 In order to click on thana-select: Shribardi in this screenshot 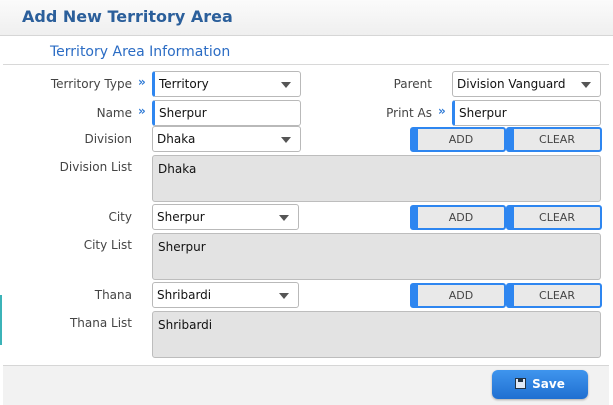, I will do `click(225, 295)`.